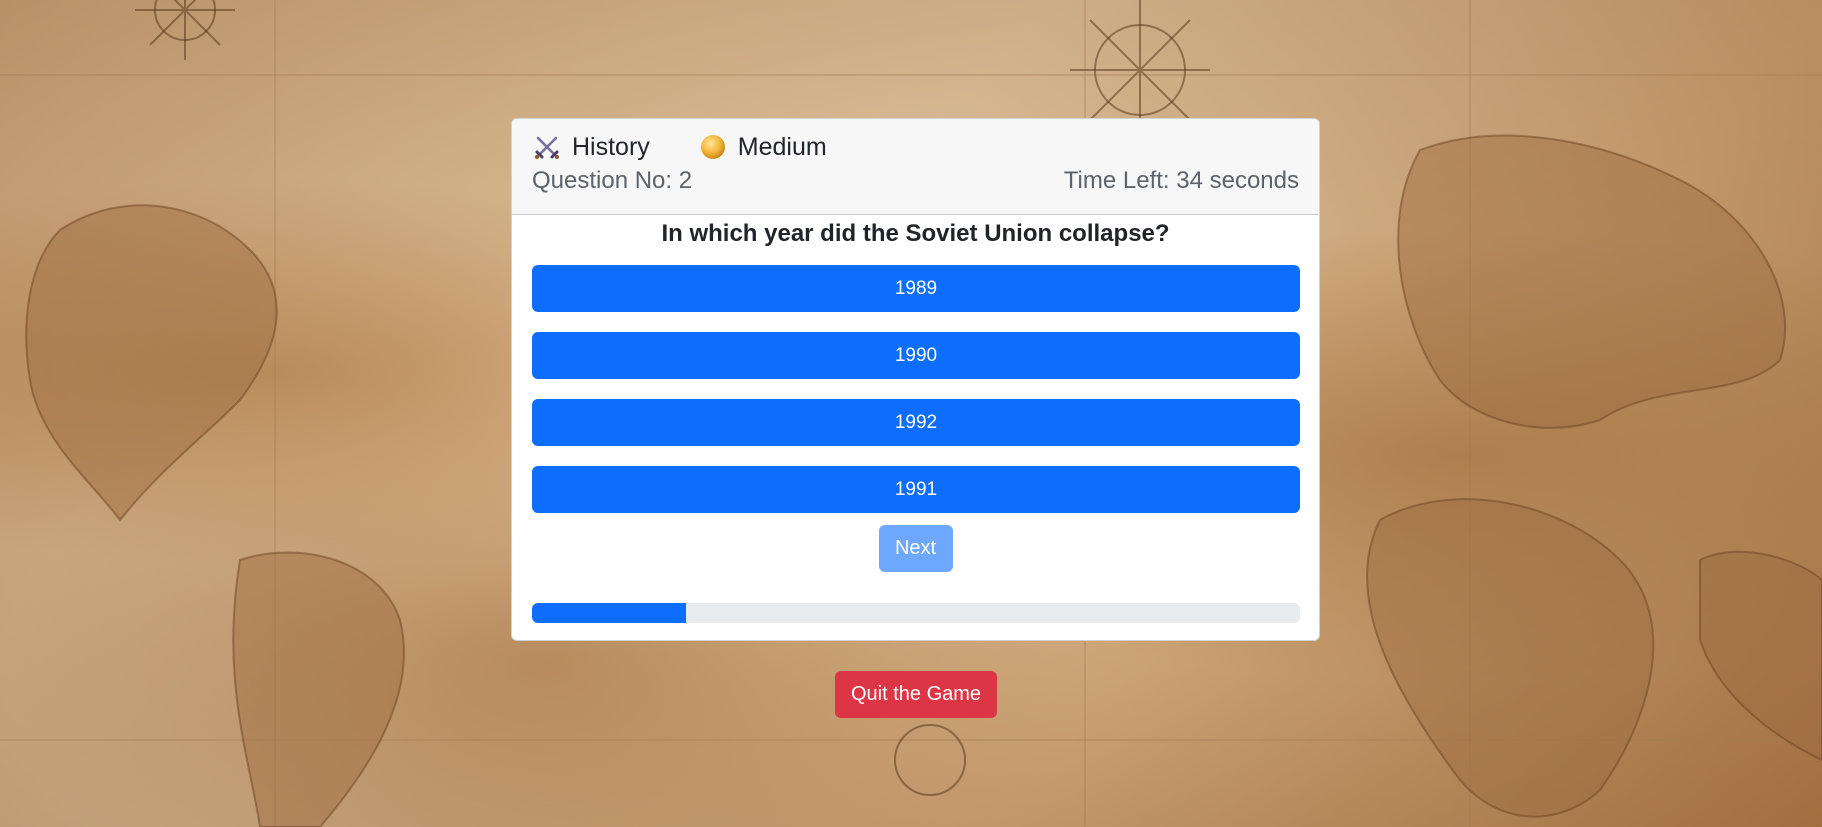 The height and width of the screenshot is (827, 1822). What do you see at coordinates (782, 146) in the screenshot?
I see `difficulty-label: Medium` at bounding box center [782, 146].